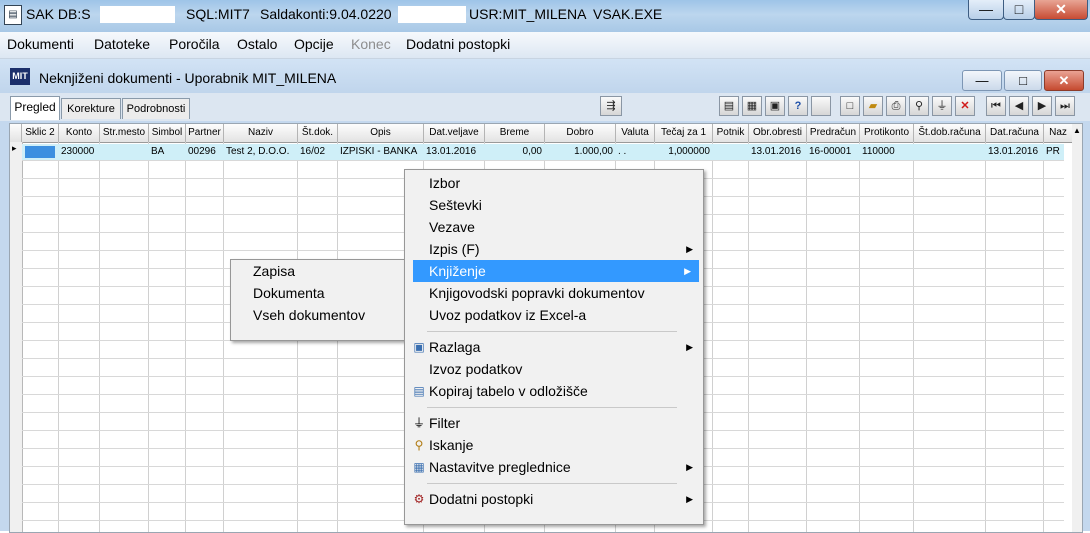 The image size is (1090, 533). Describe the element at coordinates (554, 445) in the screenshot. I see `ctx-item-iskanje: ⚲ Iskanje` at that location.